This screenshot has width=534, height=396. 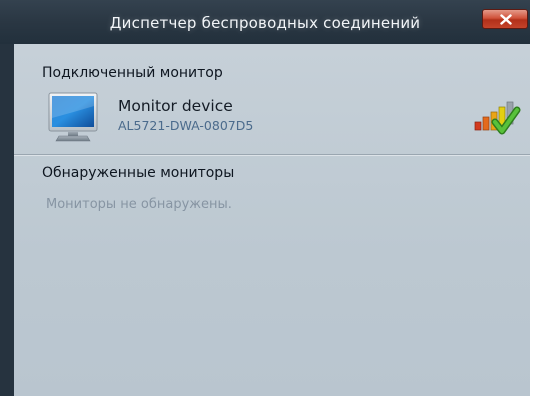 What do you see at coordinates (74, 121) in the screenshot?
I see `monitor-icon` at bounding box center [74, 121].